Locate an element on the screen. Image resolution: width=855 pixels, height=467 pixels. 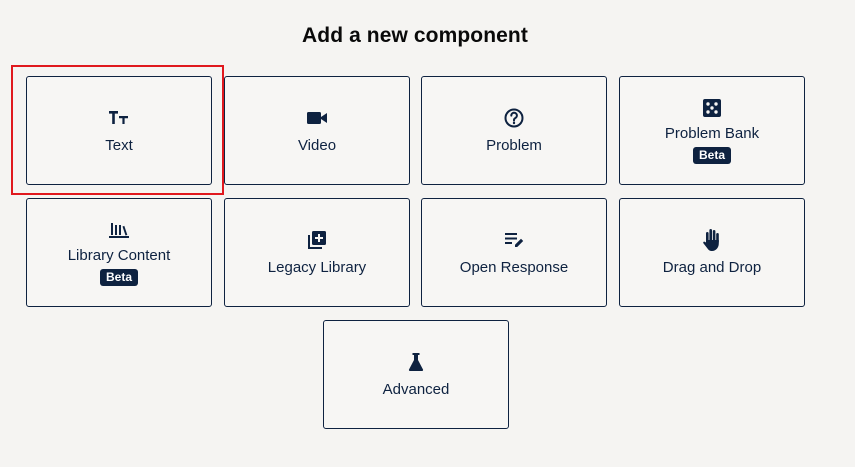
component-library-content-label: Library Content is located at coordinates (119, 255).